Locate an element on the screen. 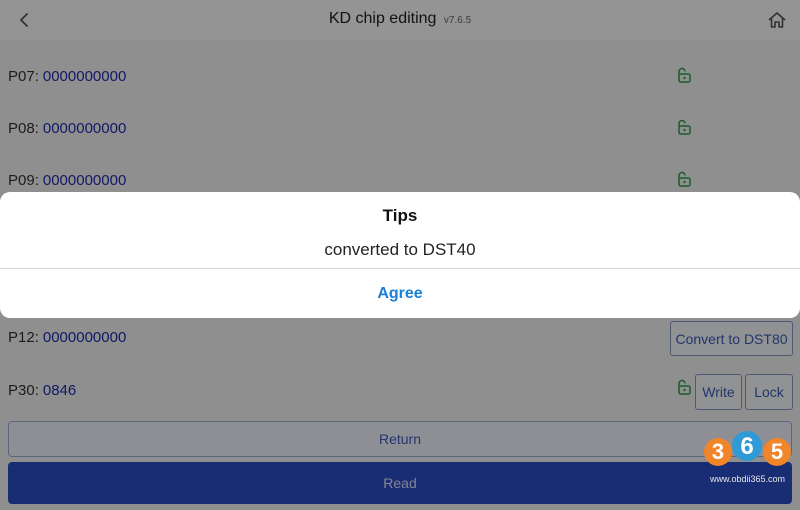 The height and width of the screenshot is (510, 800). watermark-digit: 6 is located at coordinates (746, 446).